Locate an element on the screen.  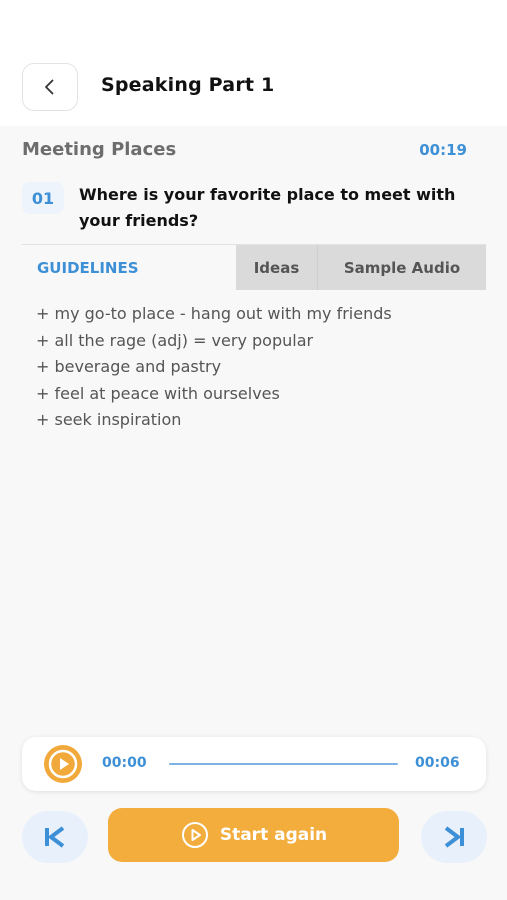
audio-progress-bar is located at coordinates (283, 764).